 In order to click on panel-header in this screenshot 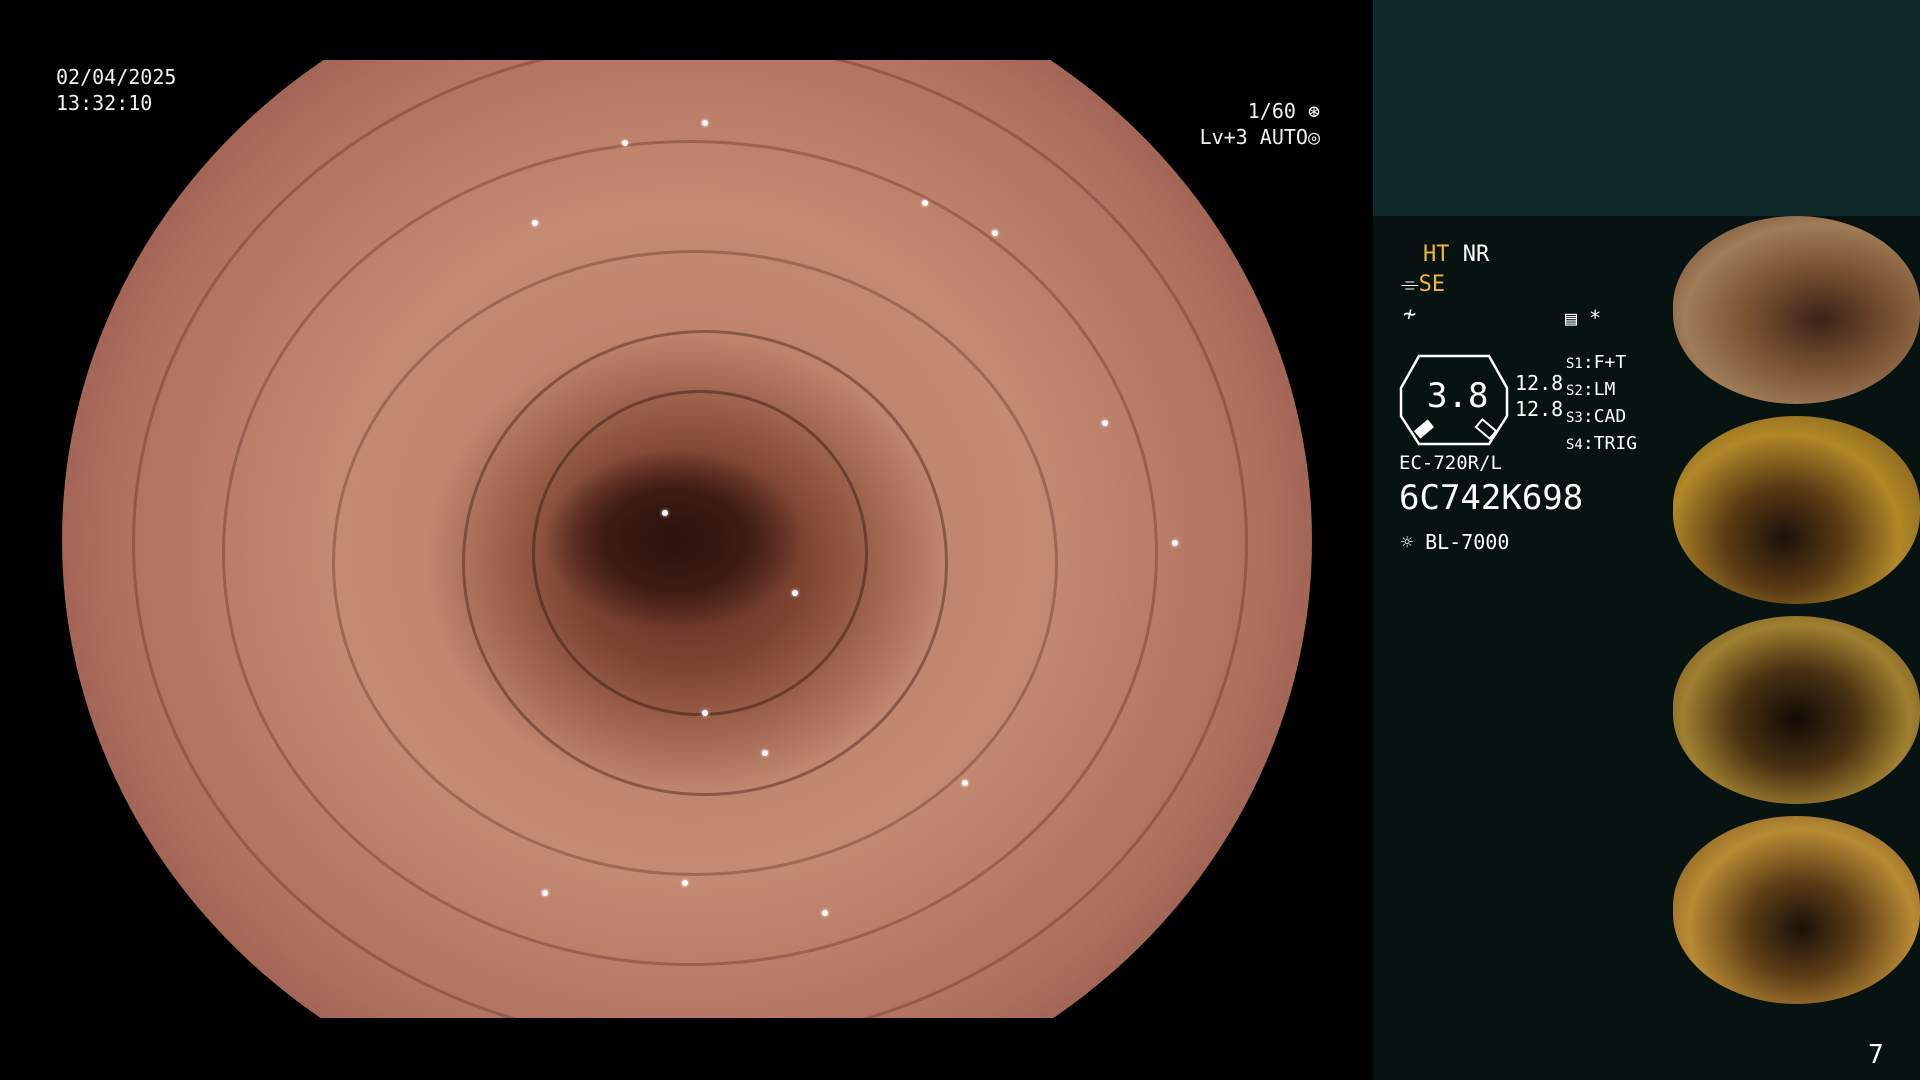, I will do `click(1646, 108)`.